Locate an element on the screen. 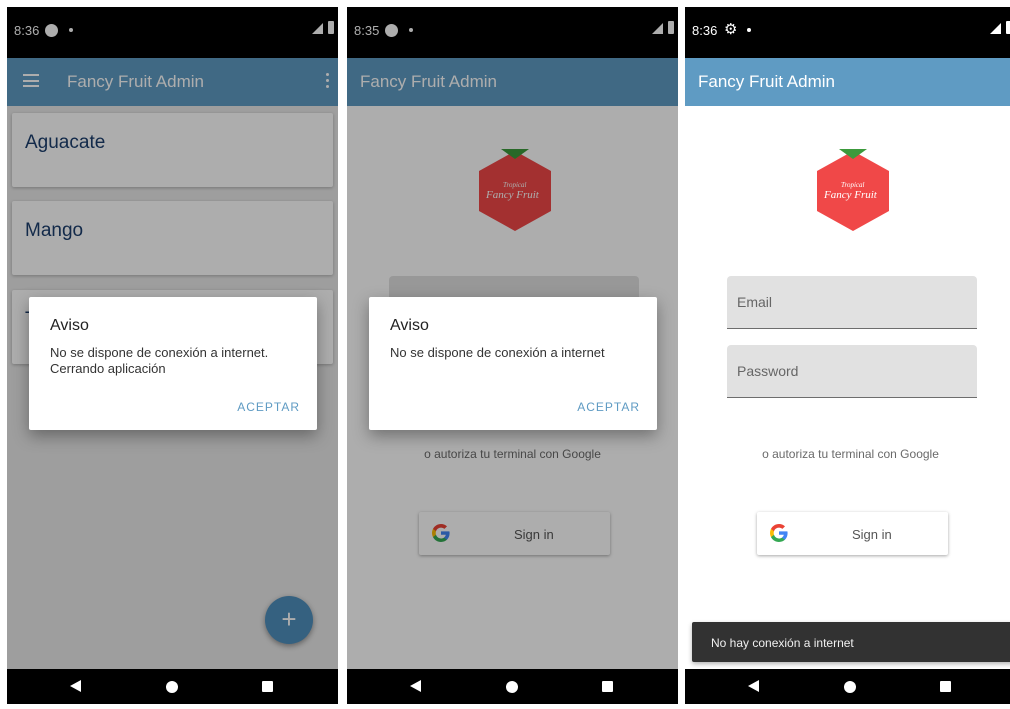 Image resolution: width=1010 pixels, height=709 pixels. snackbar: No hay conexión a internet is located at coordinates (851, 642).